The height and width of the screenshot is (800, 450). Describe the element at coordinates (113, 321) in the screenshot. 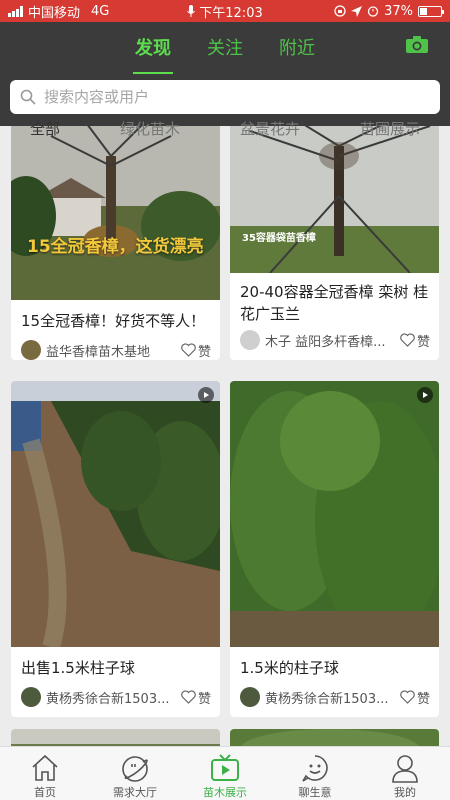

I see `card-title: 15全冠香樟！好货不等人！` at that location.